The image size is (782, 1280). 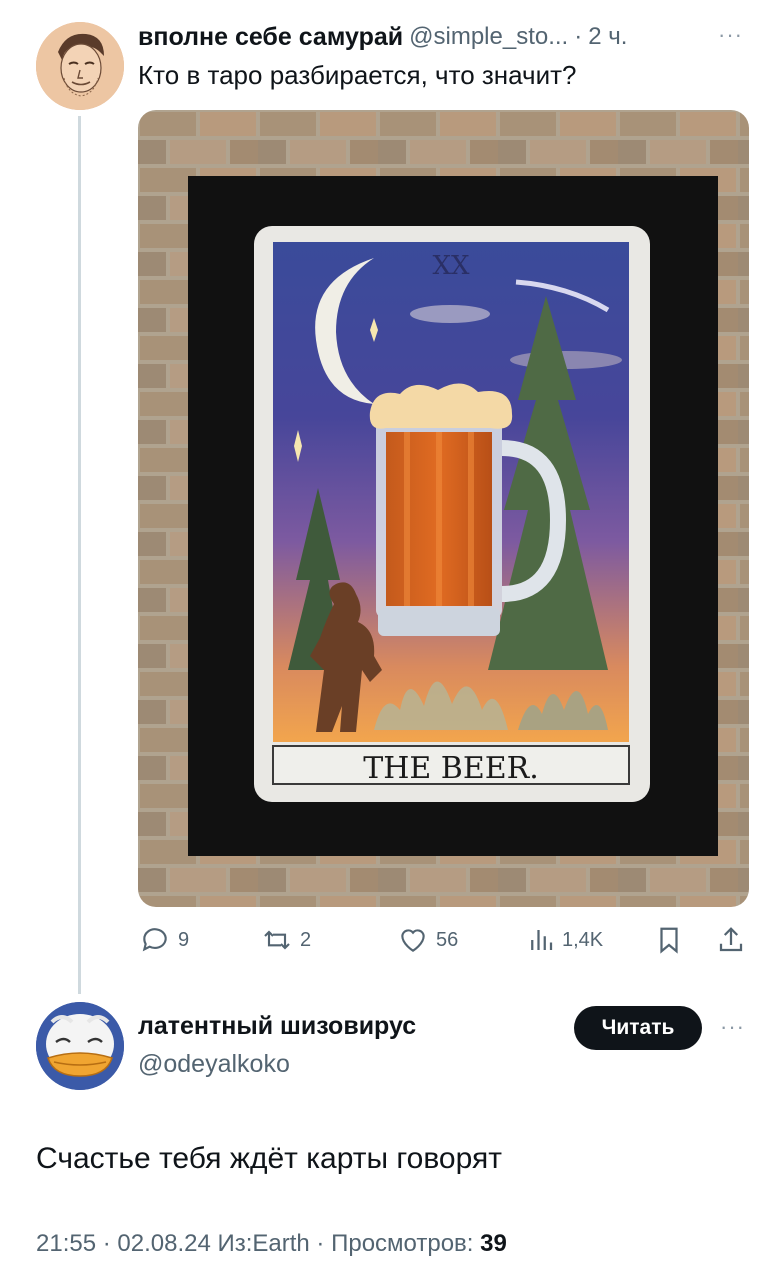 What do you see at coordinates (406, 1243) in the screenshot?
I see `views-label: Просмотров:` at bounding box center [406, 1243].